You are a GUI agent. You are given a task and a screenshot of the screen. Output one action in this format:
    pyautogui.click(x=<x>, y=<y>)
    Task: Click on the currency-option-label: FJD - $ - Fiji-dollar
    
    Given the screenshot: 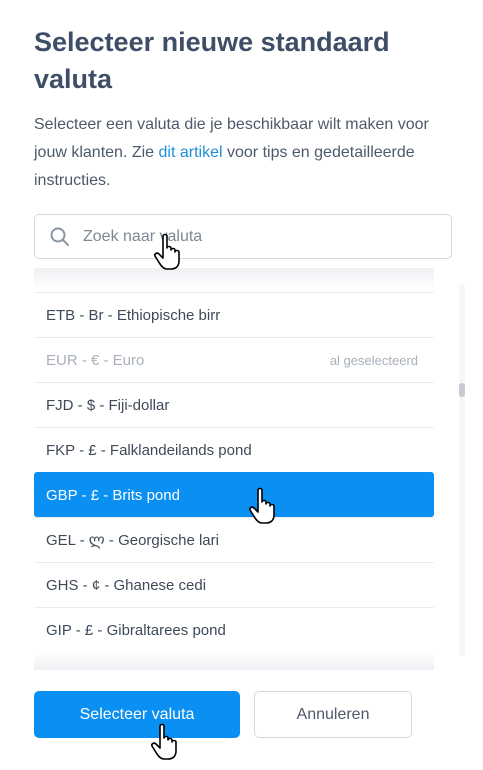 What is the action you would take?
    pyautogui.click(x=108, y=405)
    